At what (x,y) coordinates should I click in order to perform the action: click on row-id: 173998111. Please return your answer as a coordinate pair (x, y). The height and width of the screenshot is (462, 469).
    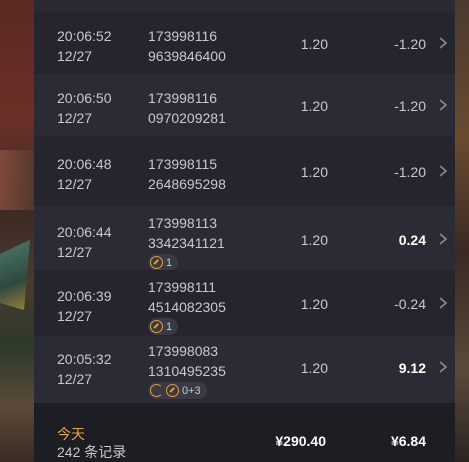
    Looking at the image, I should click on (182, 287).